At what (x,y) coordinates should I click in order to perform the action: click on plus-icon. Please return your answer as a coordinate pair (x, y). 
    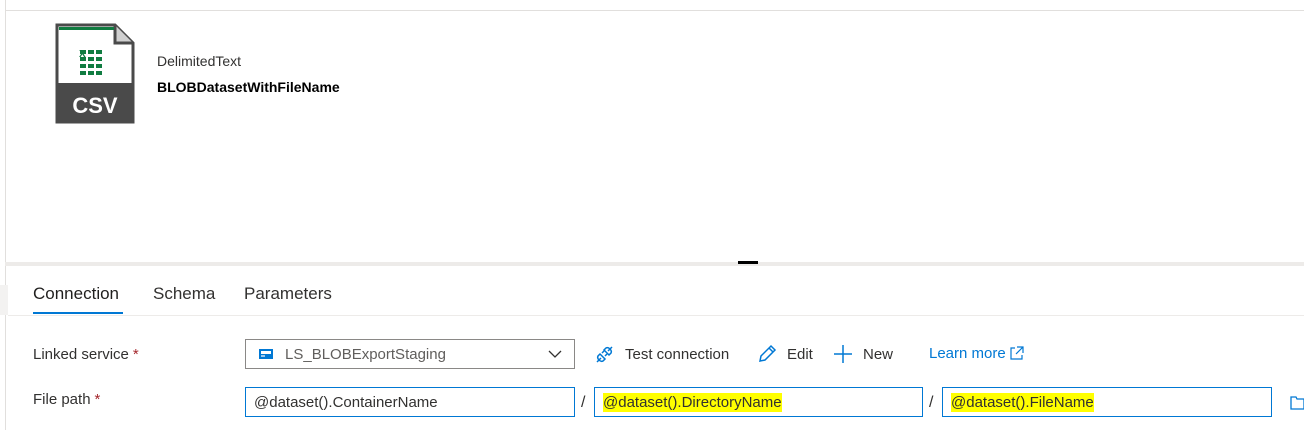
    Looking at the image, I should click on (843, 354).